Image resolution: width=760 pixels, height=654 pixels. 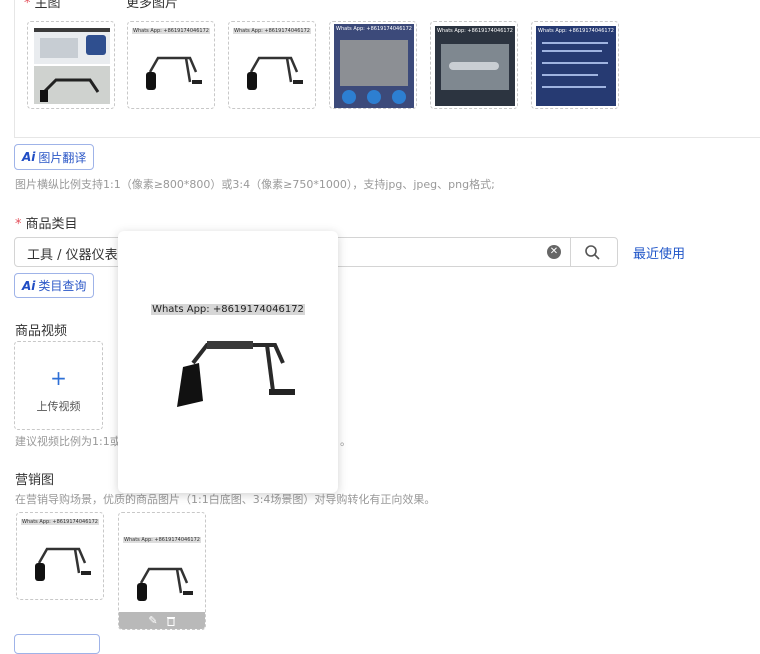 What do you see at coordinates (41, 331) in the screenshot?
I see `video-label: 商品视频` at bounding box center [41, 331].